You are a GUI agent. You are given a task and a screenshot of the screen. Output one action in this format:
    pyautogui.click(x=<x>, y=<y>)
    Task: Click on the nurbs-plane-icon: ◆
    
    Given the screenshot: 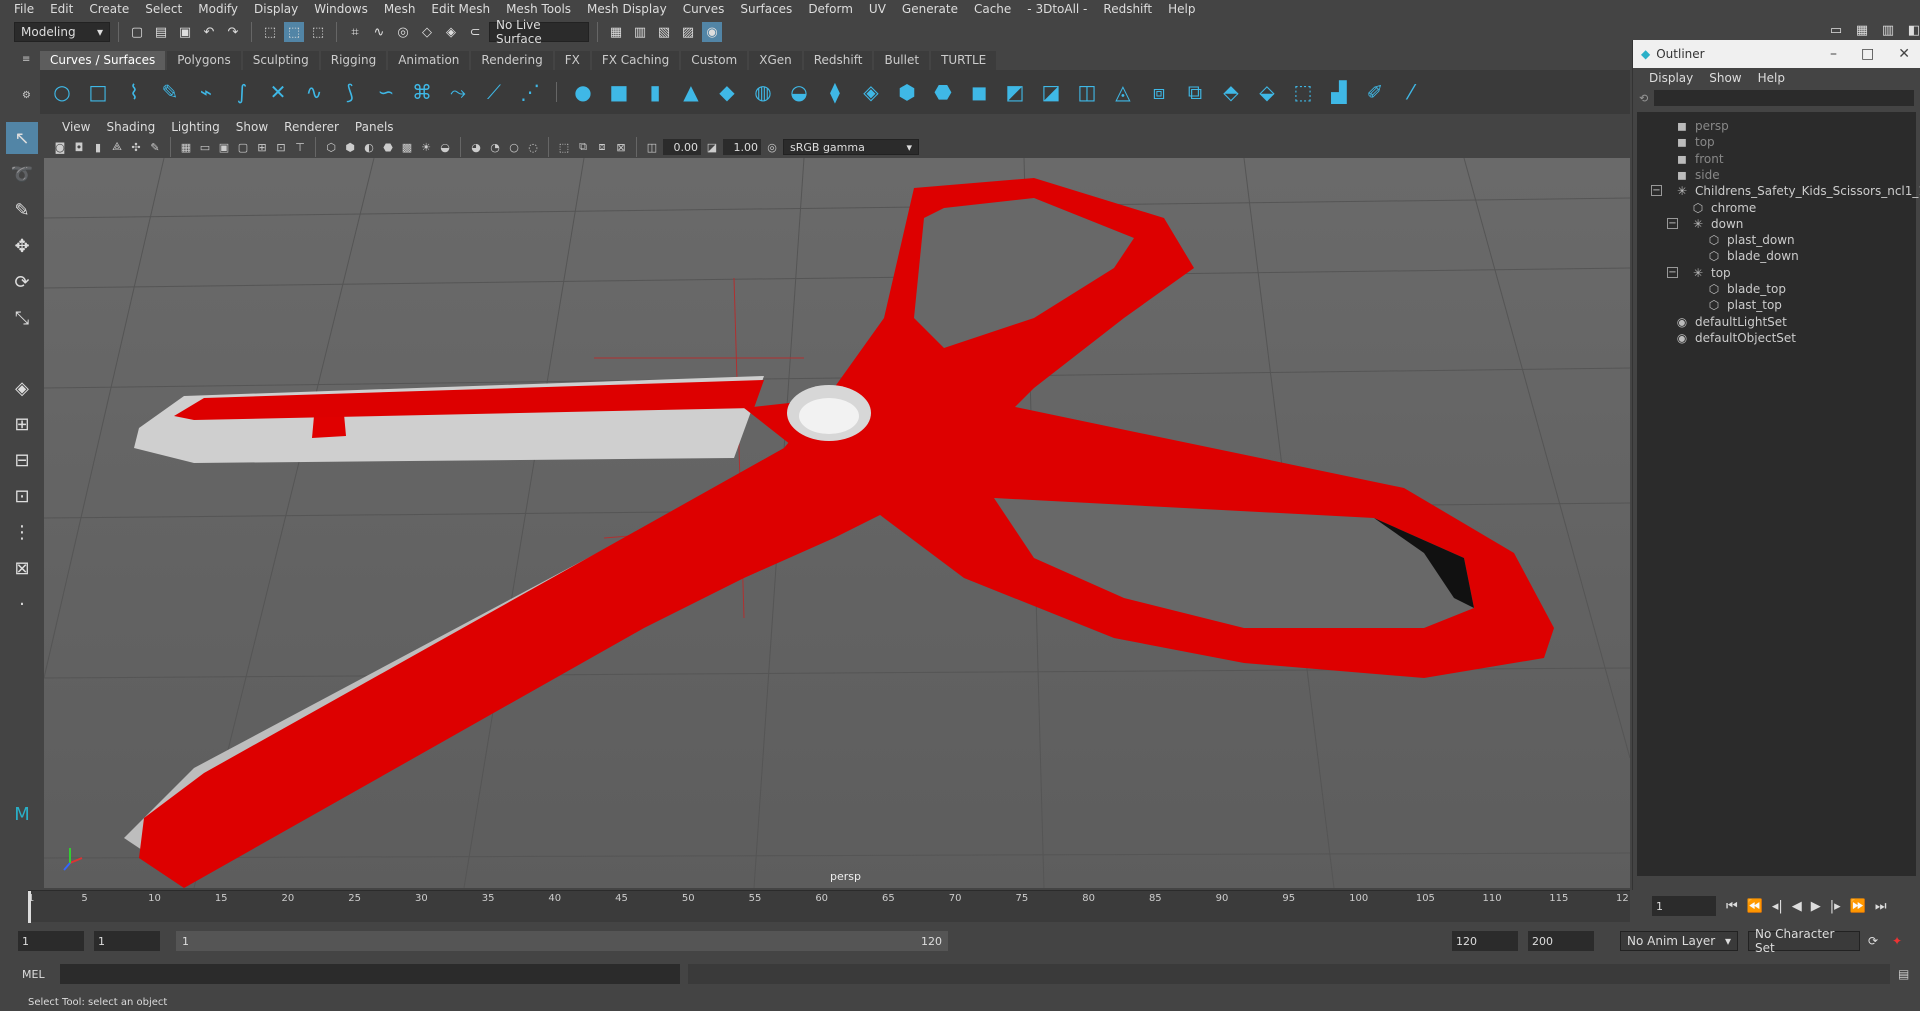 What is the action you would take?
    pyautogui.click(x=727, y=92)
    